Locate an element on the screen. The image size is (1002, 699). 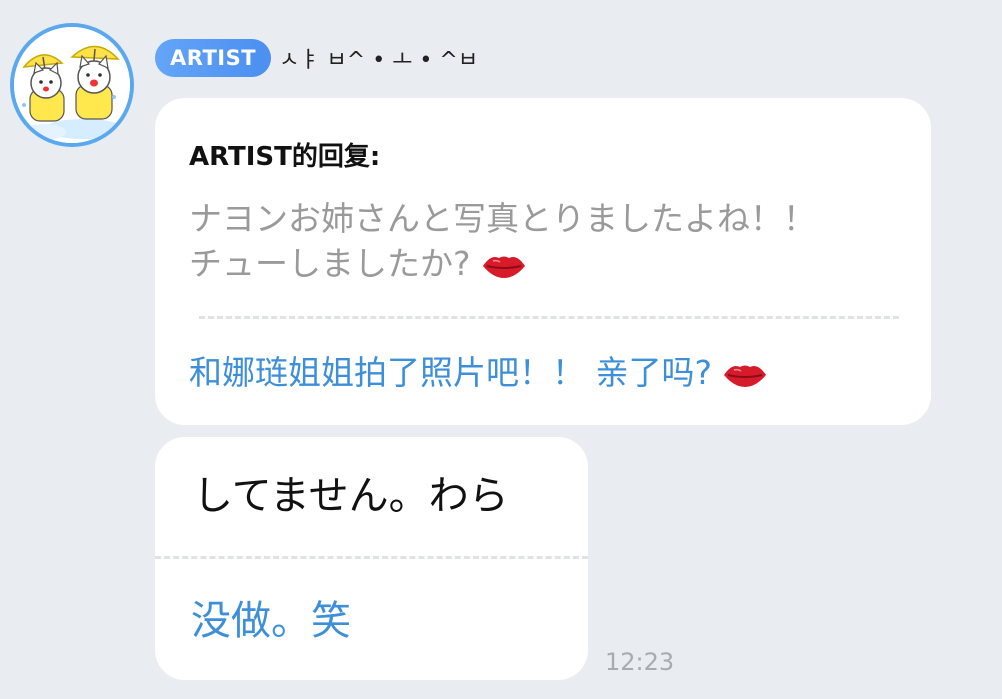
sender-name: ㅅㅑ ㅂ^ • ㅗ • ^ㅂ is located at coordinates (378, 58).